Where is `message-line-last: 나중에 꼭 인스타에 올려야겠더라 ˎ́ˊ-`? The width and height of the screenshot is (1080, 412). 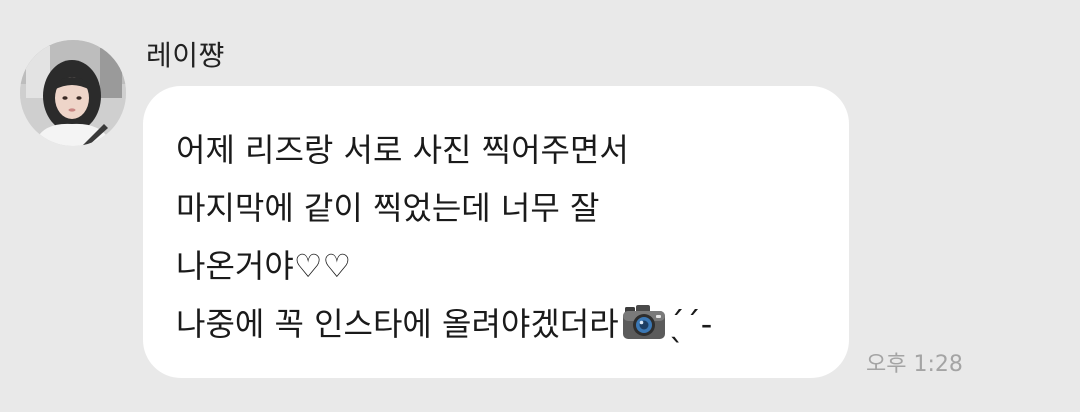 message-line-last: 나중에 꼭 인스타에 올려야겠더라 ˎ́ˊ- is located at coordinates (444, 324).